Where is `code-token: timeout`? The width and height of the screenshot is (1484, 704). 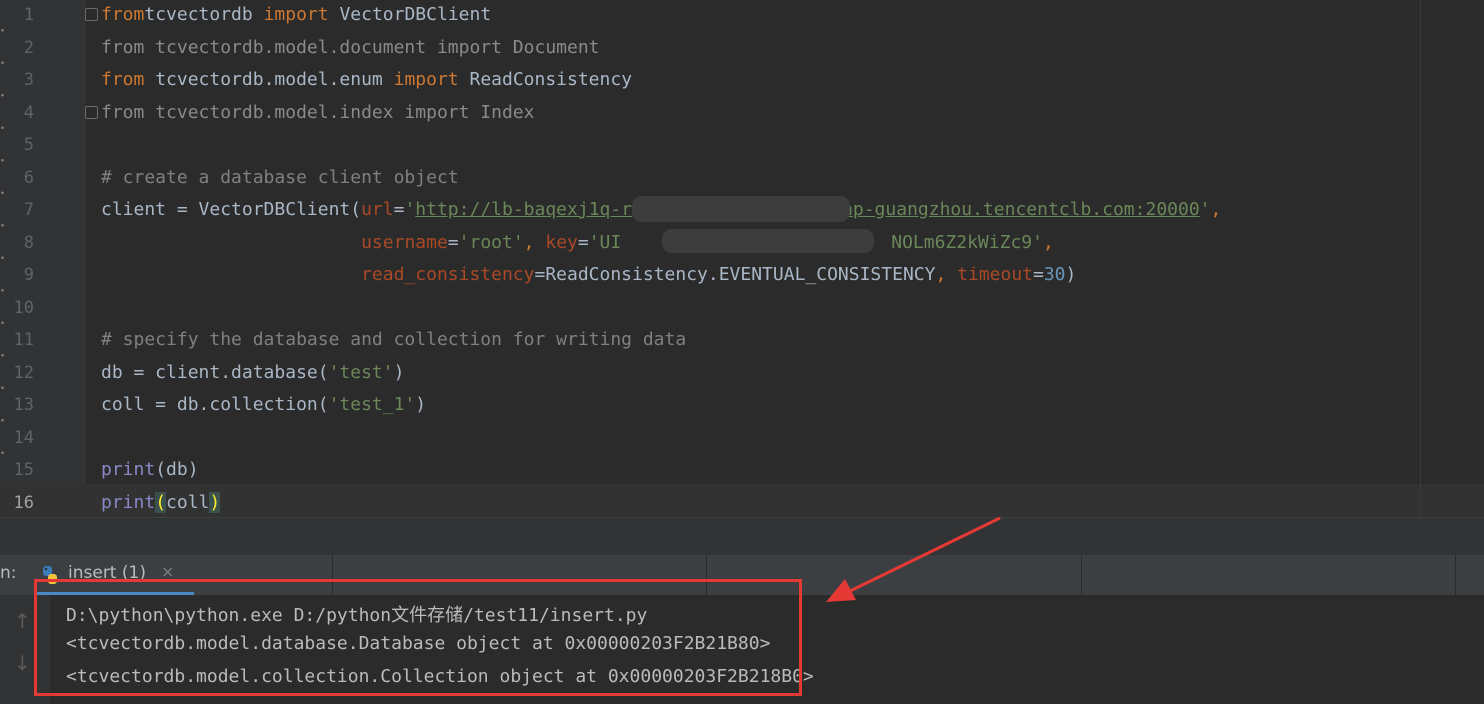 code-token: timeout is located at coordinates (995, 274).